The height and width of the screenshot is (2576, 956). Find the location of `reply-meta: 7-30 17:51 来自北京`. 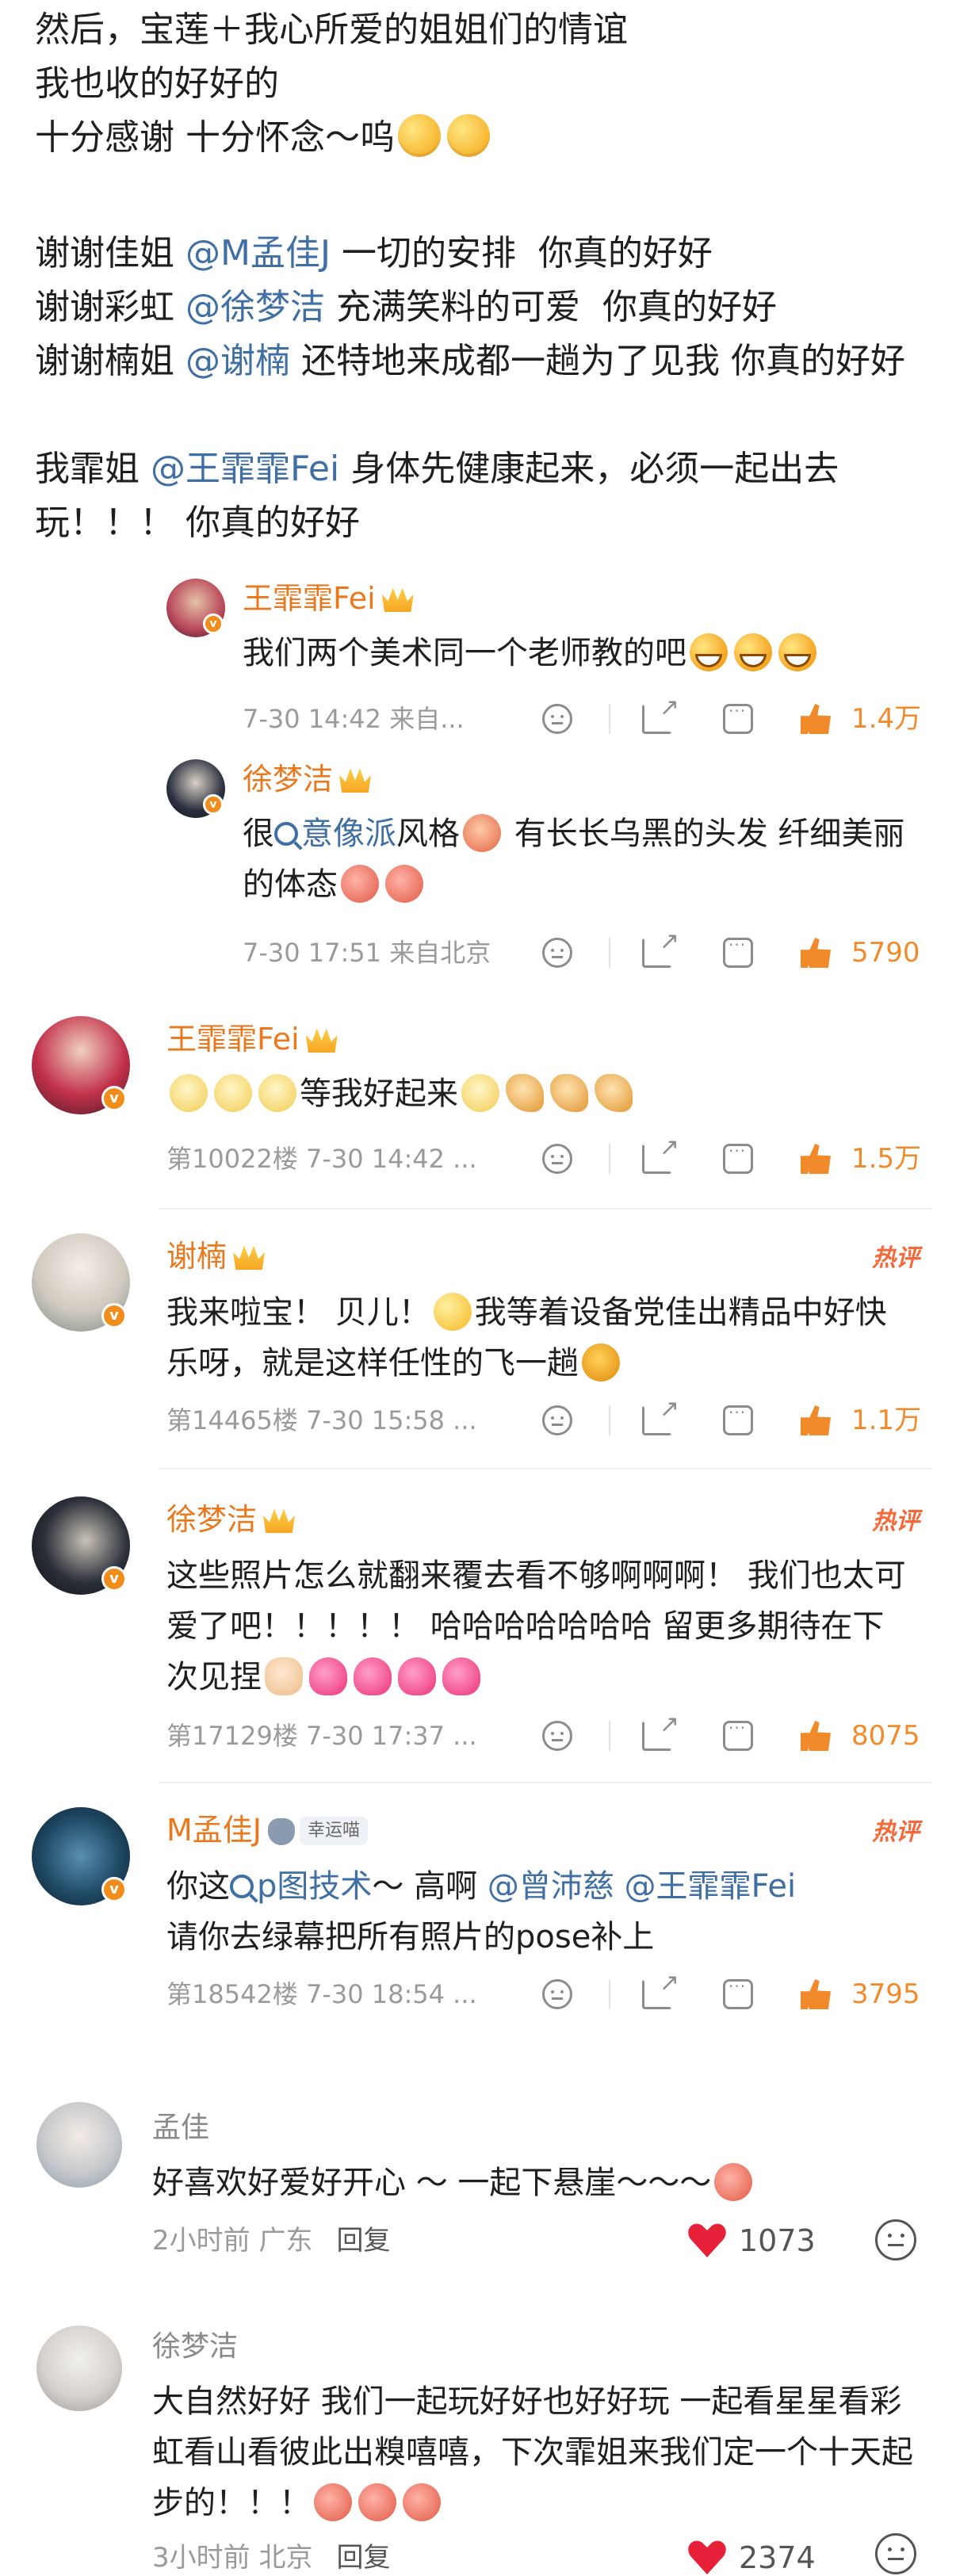

reply-meta: 7-30 17:51 来自北京 is located at coordinates (367, 953).